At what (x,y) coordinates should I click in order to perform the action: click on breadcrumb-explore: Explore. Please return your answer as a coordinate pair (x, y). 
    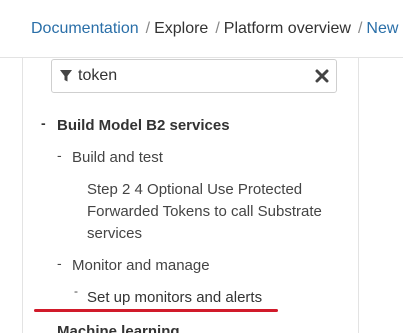
    Looking at the image, I should click on (181, 28).